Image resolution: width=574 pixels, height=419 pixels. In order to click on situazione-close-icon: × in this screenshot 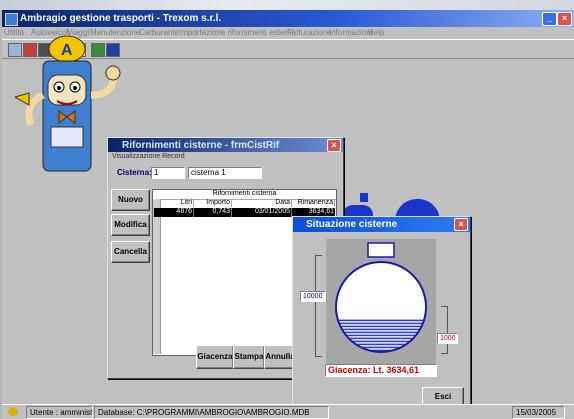, I will do `click(461, 224)`.